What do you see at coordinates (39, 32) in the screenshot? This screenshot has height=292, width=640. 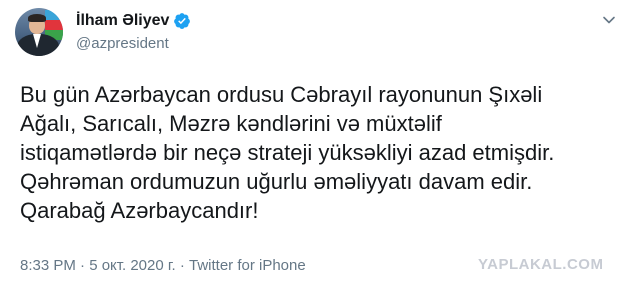 I see `avatar` at bounding box center [39, 32].